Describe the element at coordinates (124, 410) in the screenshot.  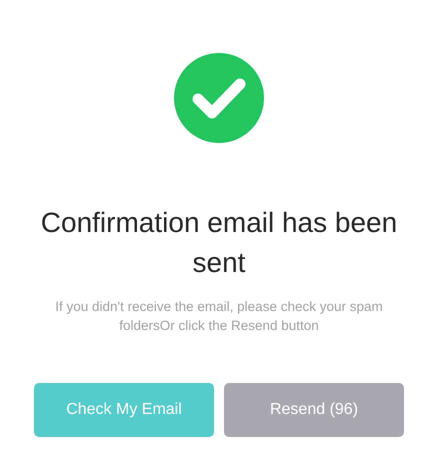
I see `check-email-button: Check My Email` at that location.